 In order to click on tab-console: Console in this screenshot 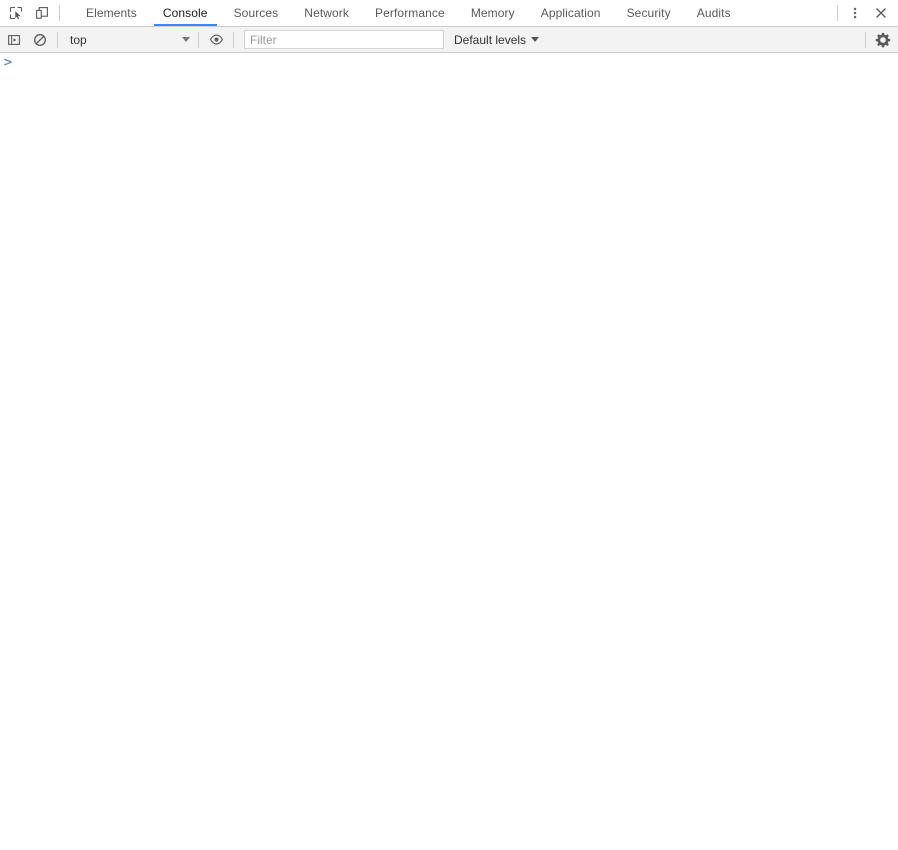, I will do `click(185, 13)`.